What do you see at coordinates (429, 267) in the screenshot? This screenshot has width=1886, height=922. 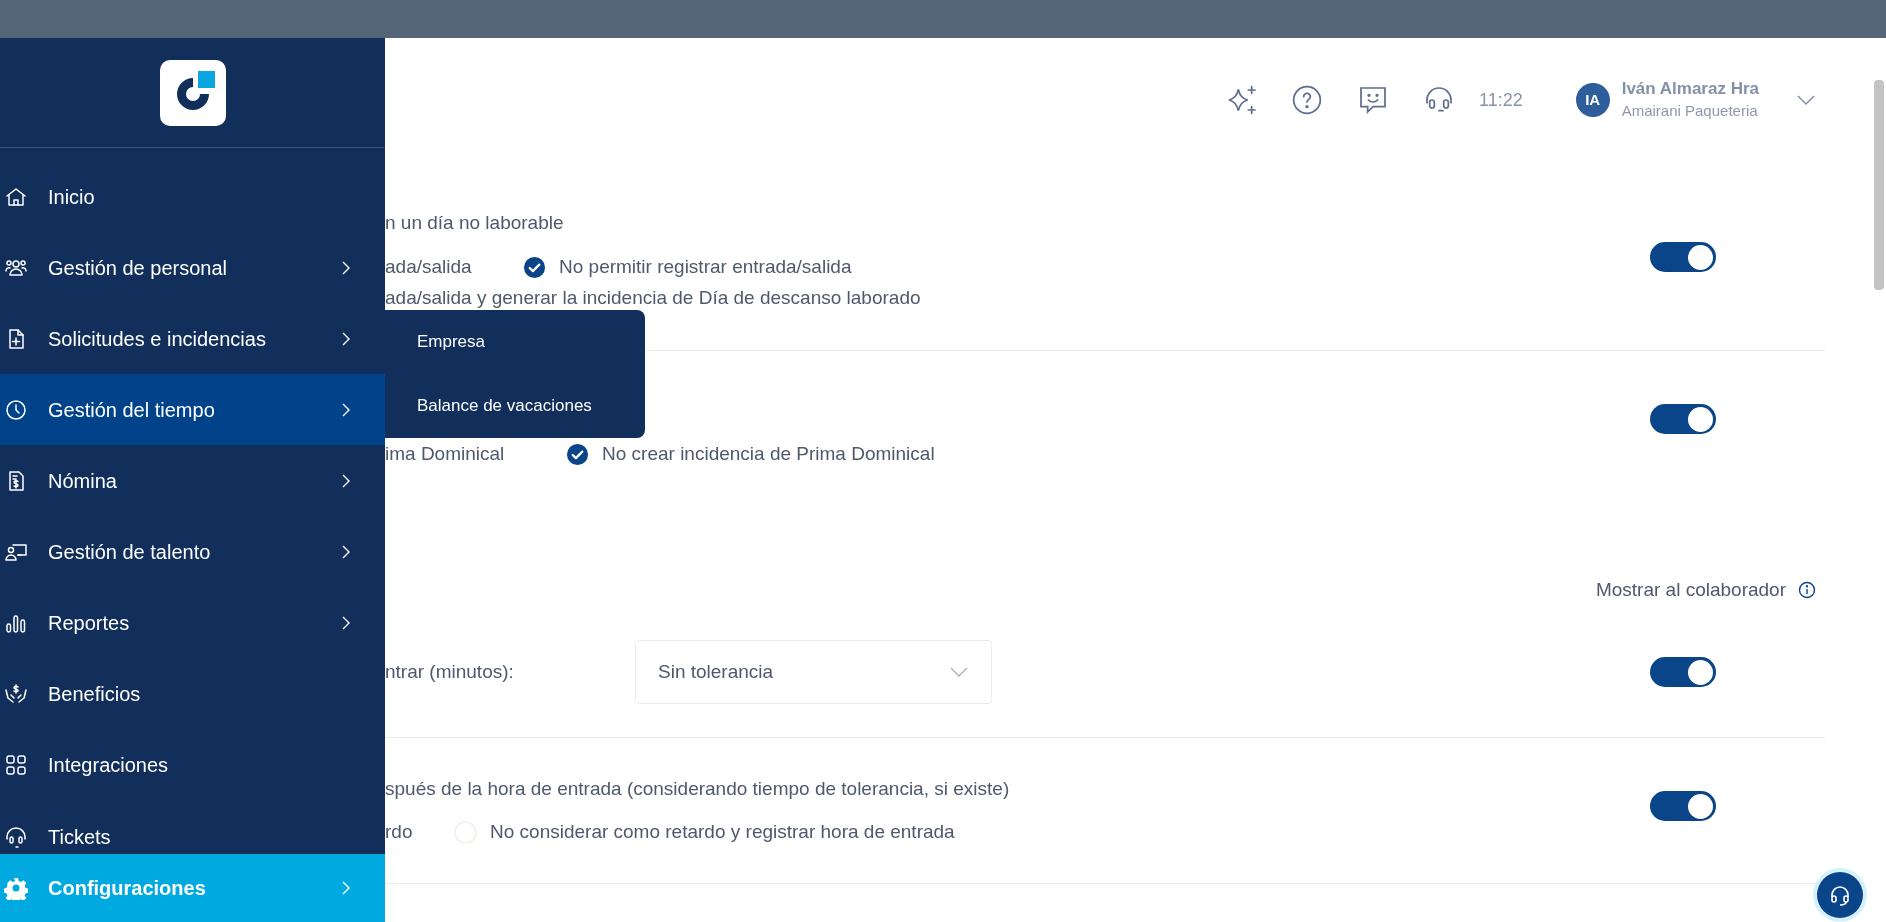 I see `option-label: ada/salida` at bounding box center [429, 267].